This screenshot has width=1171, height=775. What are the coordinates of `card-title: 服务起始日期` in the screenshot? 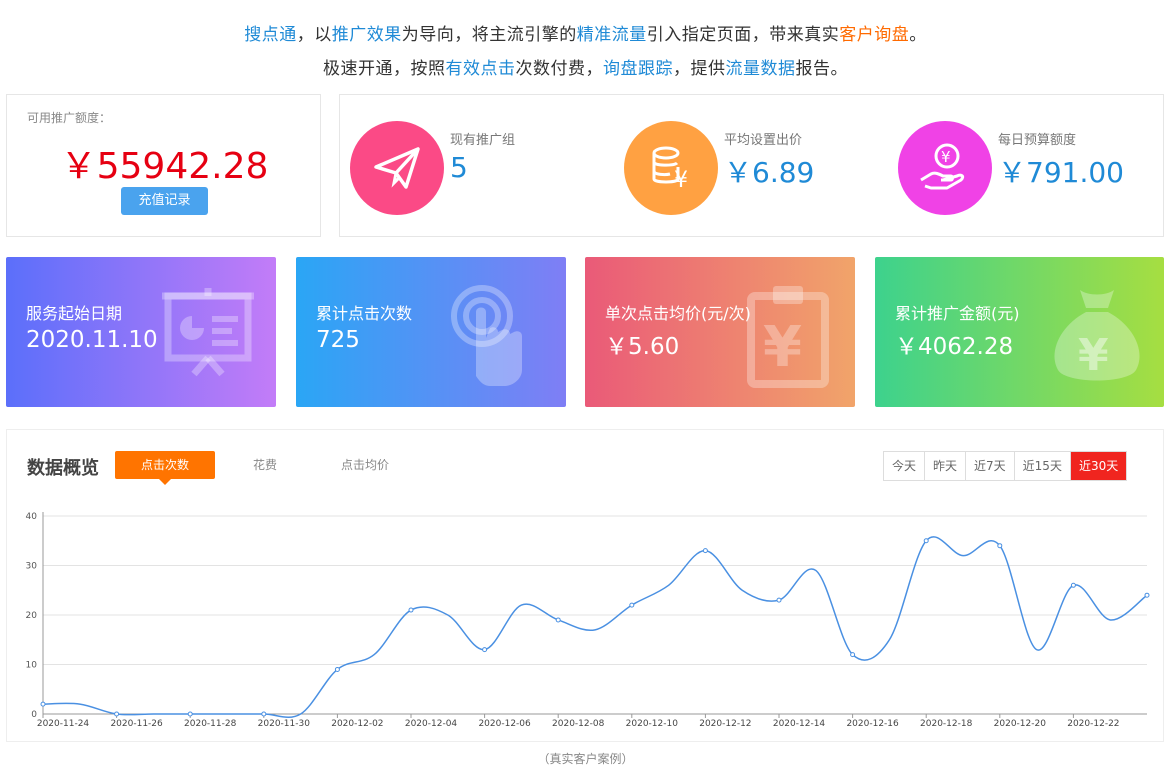 It's located at (74, 313).